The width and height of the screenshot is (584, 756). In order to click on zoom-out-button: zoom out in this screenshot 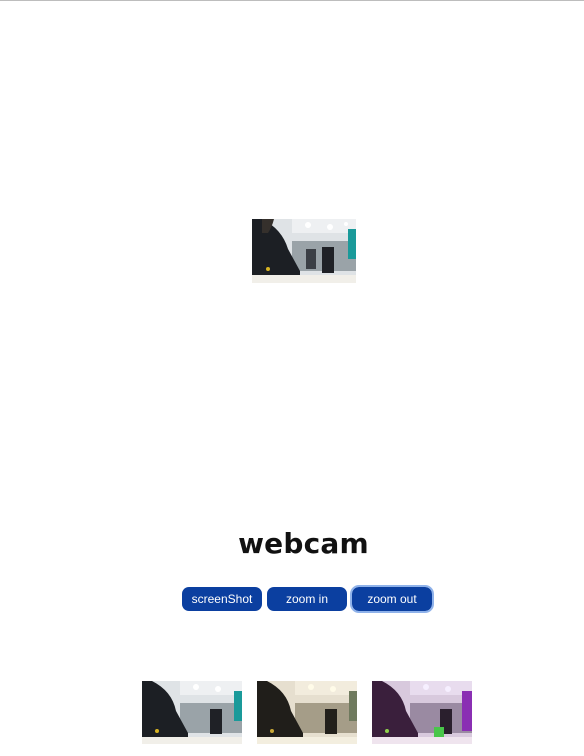, I will do `click(392, 599)`.